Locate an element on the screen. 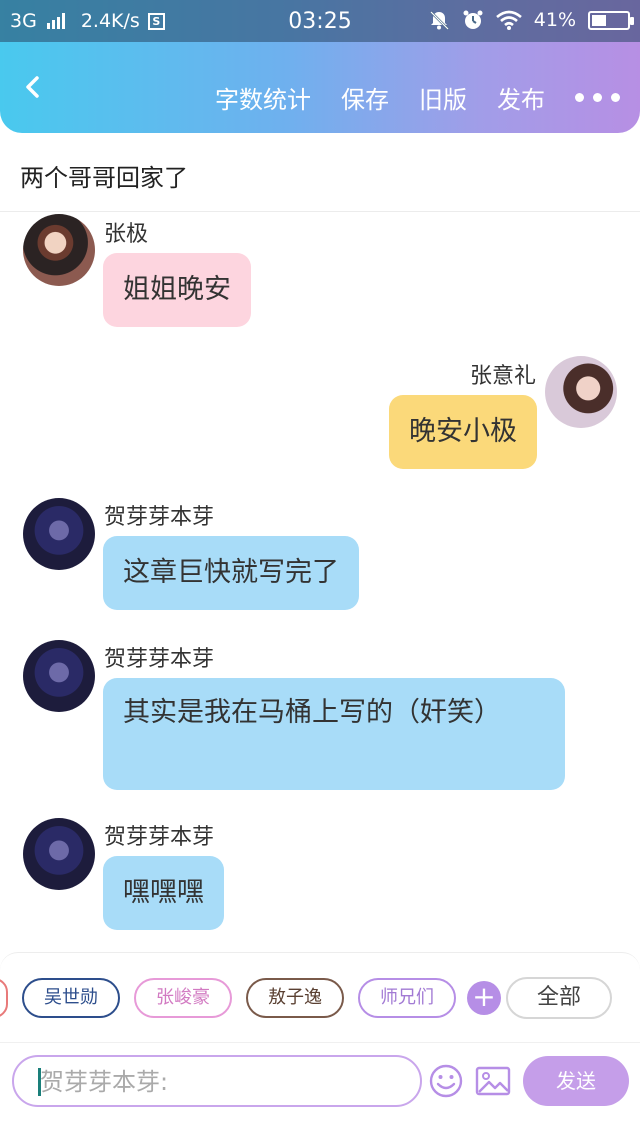 The image size is (640, 1138). add-character-button: + is located at coordinates (484, 998).